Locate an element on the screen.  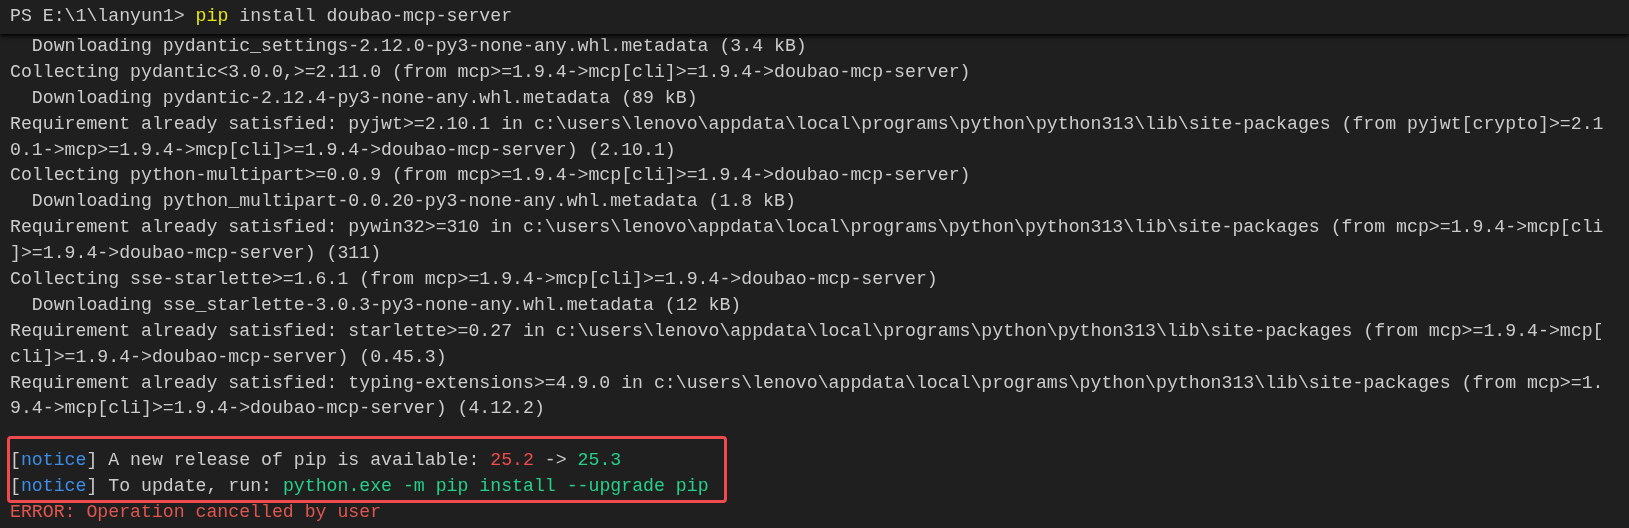
output-line: cli]>=1.9.4->doubao-mcp-server) (0.45.3) is located at coordinates (228, 357).